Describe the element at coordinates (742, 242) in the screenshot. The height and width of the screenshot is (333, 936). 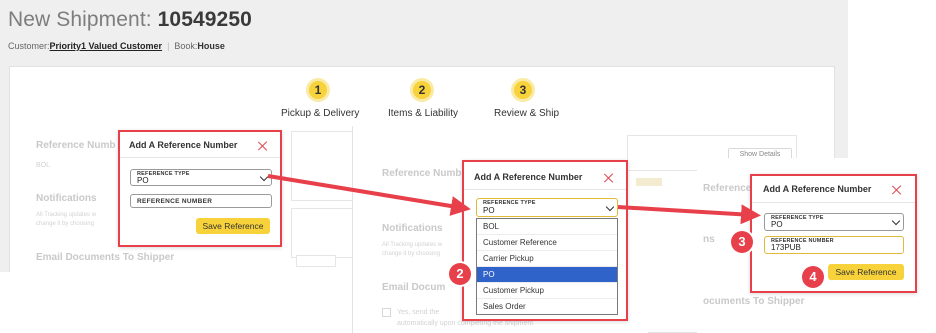
I see `step-badge-3: 3` at that location.